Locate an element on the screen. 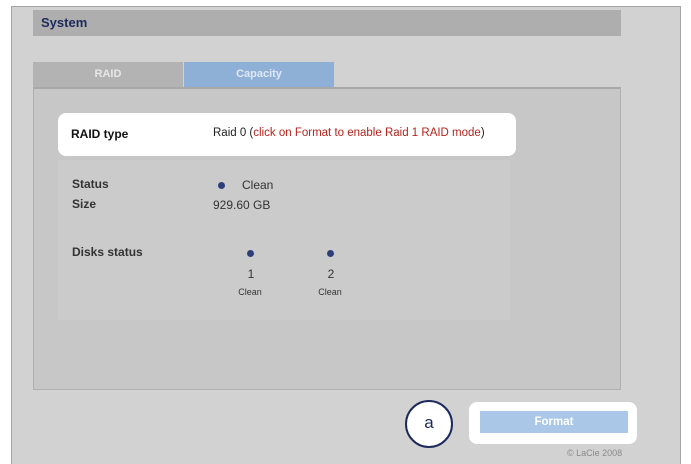  format-button-highlight: Format is located at coordinates (553, 423).